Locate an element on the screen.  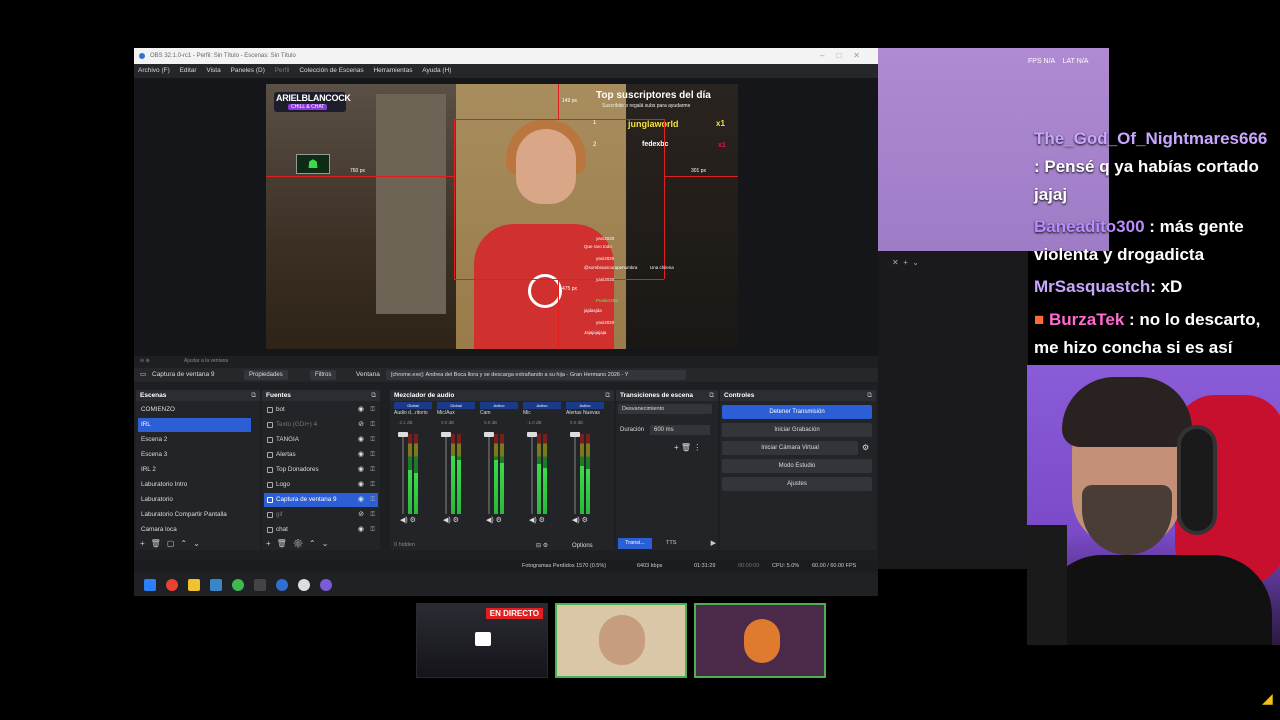
obs-taskbar-icon is located at coordinates (304, 585).